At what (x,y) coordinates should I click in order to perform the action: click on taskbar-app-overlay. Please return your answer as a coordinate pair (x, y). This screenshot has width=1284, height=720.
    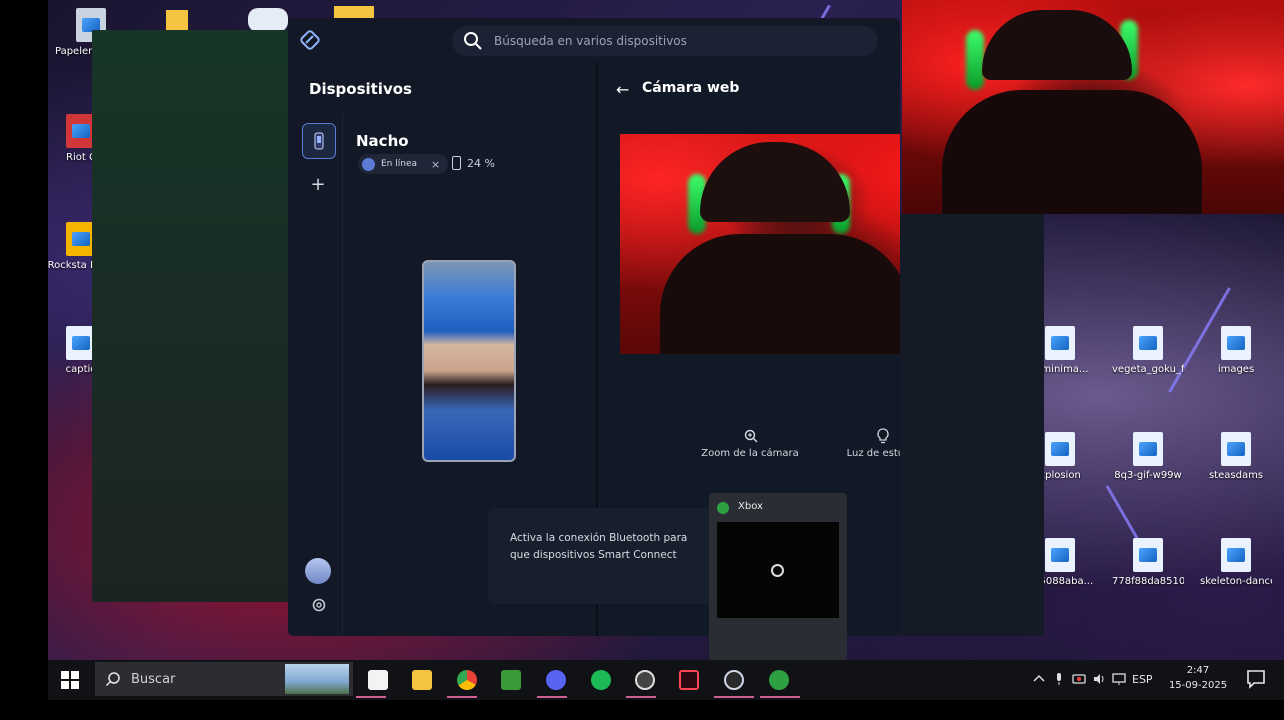
    Looking at the image, I should click on (645, 680).